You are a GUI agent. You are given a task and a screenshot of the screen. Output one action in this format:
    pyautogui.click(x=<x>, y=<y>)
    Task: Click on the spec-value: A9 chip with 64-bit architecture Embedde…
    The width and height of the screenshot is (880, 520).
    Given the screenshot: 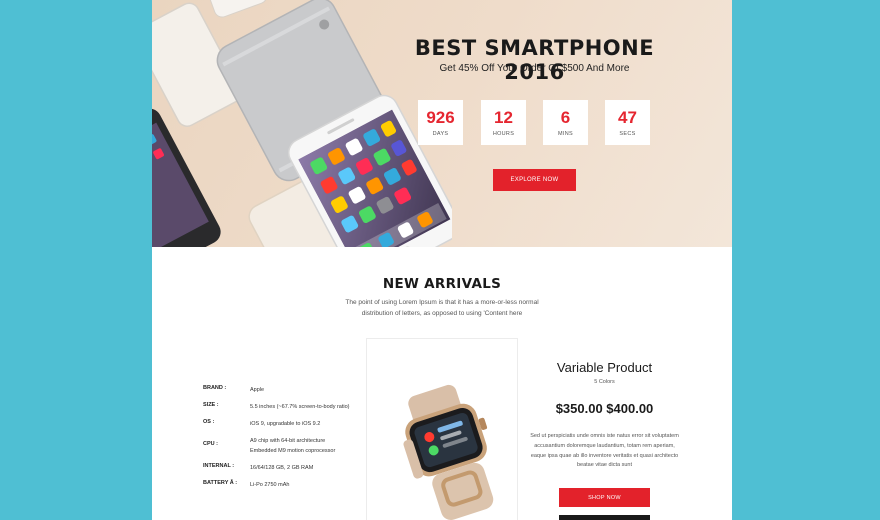 What is the action you would take?
    pyautogui.click(x=293, y=446)
    